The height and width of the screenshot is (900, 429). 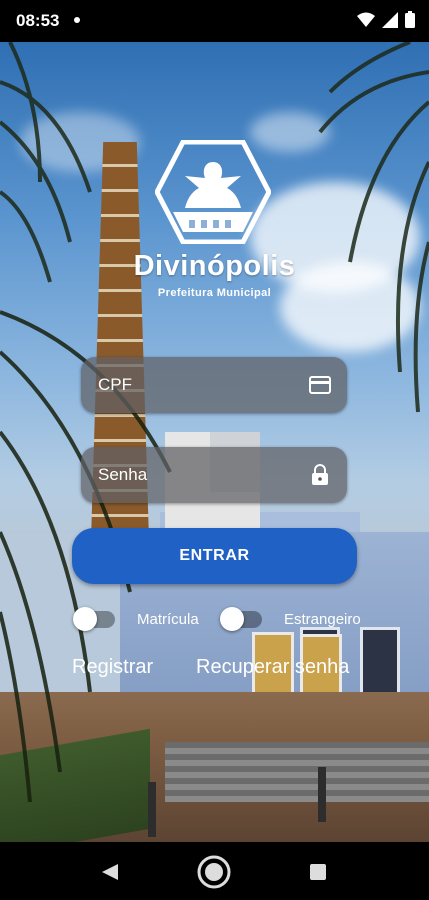 What do you see at coordinates (322, 619) in the screenshot?
I see `estrangeiro-label: Estrangeiro` at bounding box center [322, 619].